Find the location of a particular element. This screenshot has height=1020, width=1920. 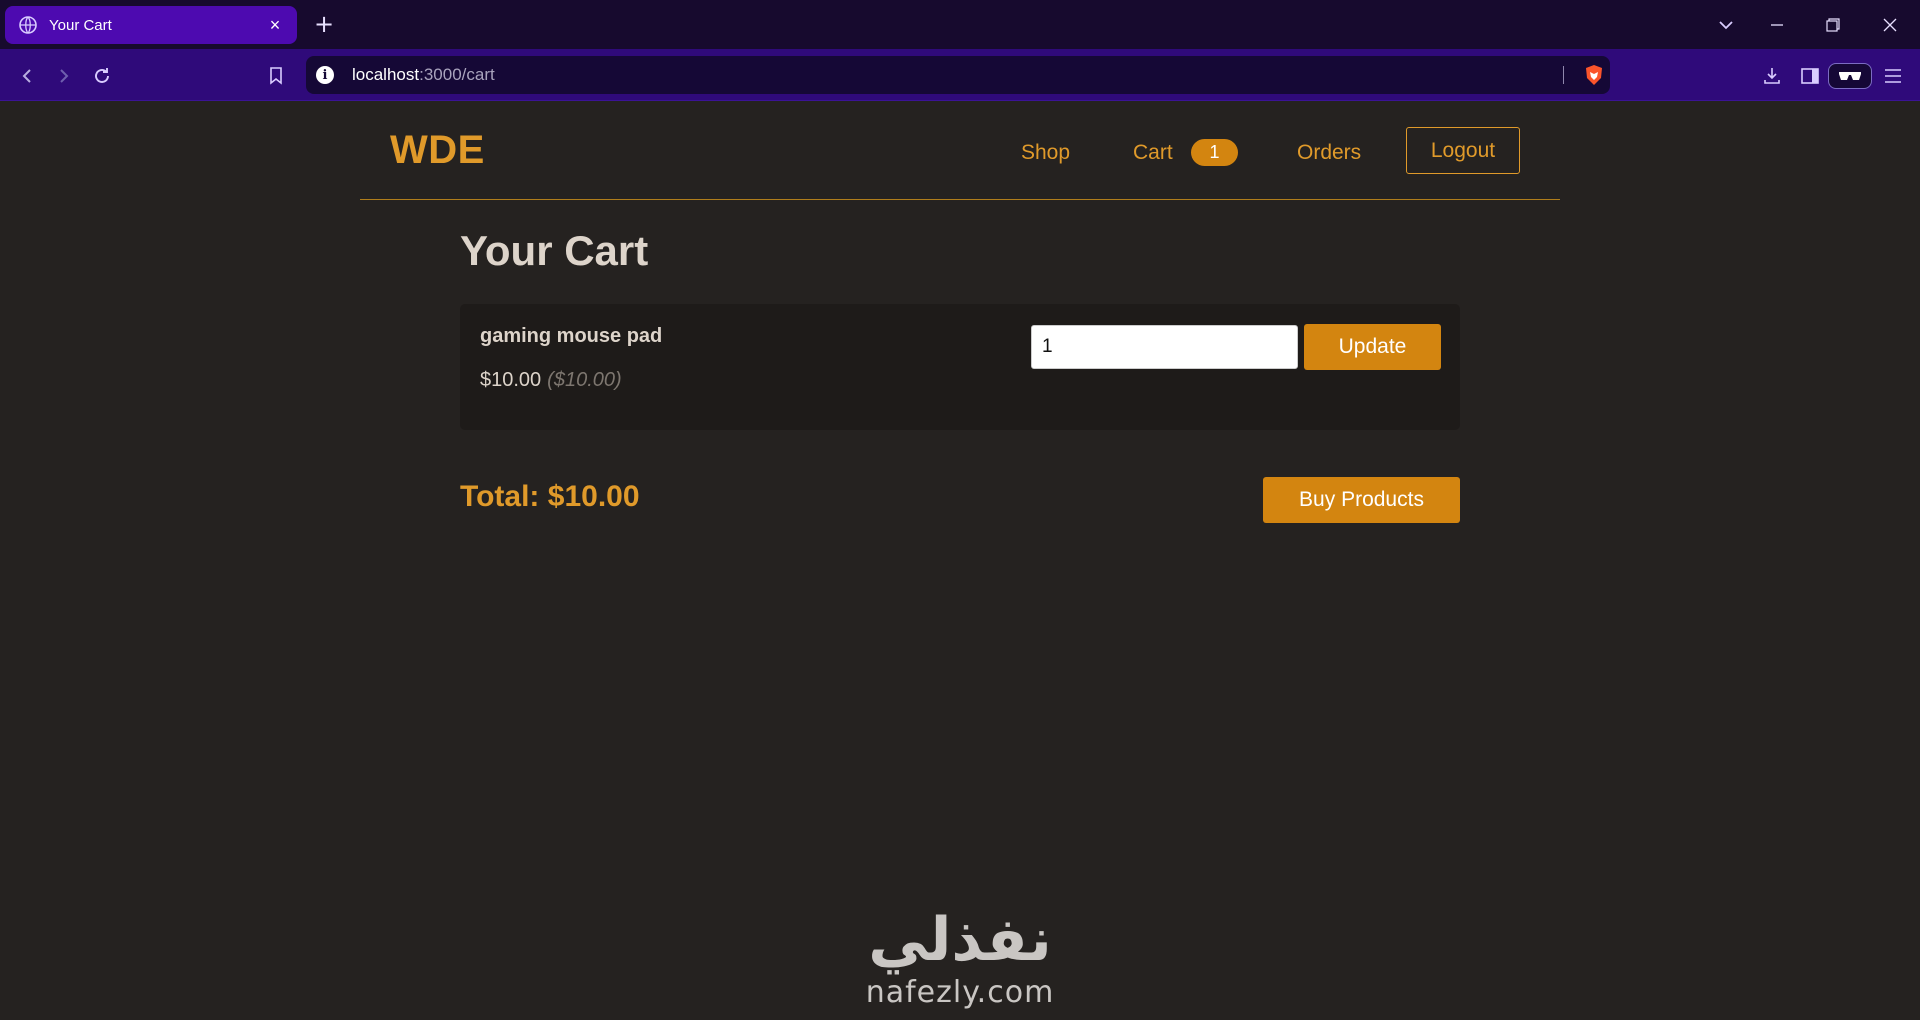

back-icon is located at coordinates (27, 76).